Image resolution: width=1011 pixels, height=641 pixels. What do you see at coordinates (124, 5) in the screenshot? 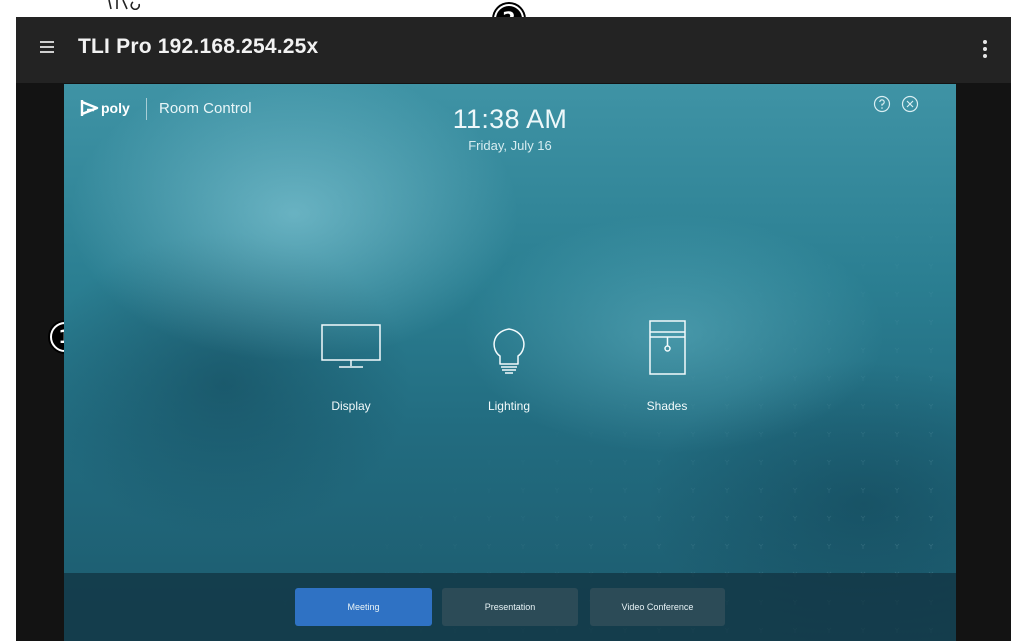
I see `cropped-text-fragment` at bounding box center [124, 5].